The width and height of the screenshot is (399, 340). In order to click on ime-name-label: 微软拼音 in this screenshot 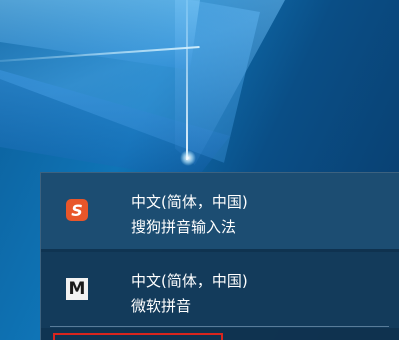, I will do `click(161, 306)`.